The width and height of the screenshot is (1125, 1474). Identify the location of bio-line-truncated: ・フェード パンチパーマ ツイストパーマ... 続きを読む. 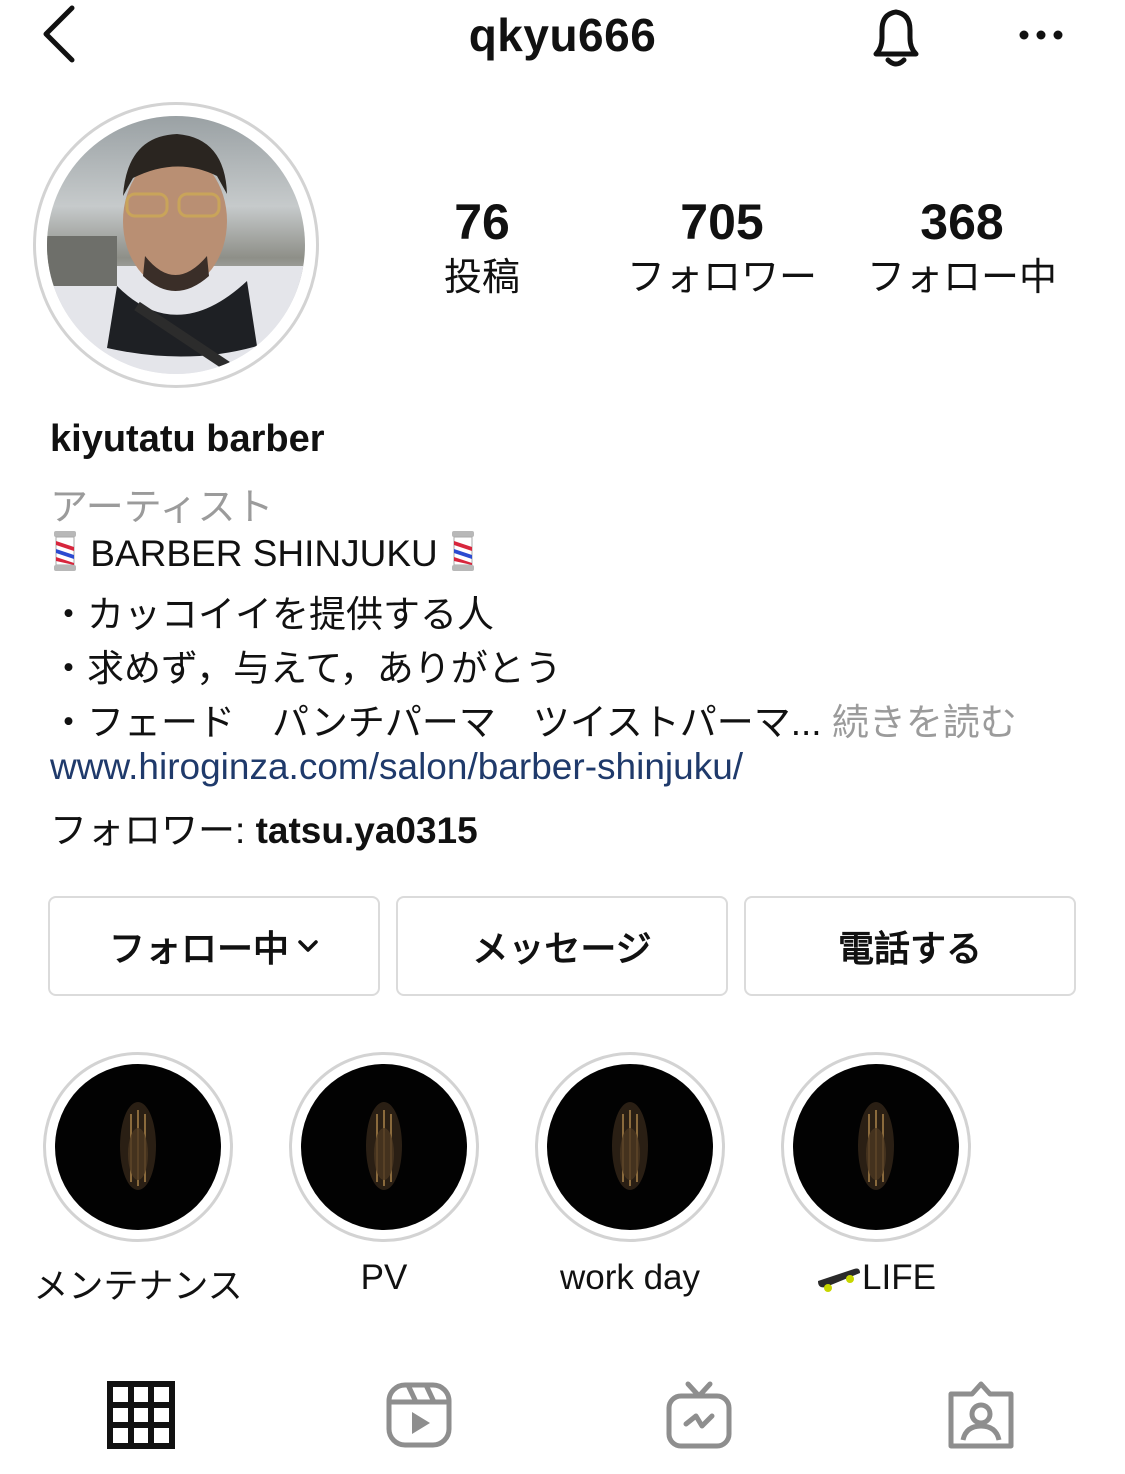
(533, 719).